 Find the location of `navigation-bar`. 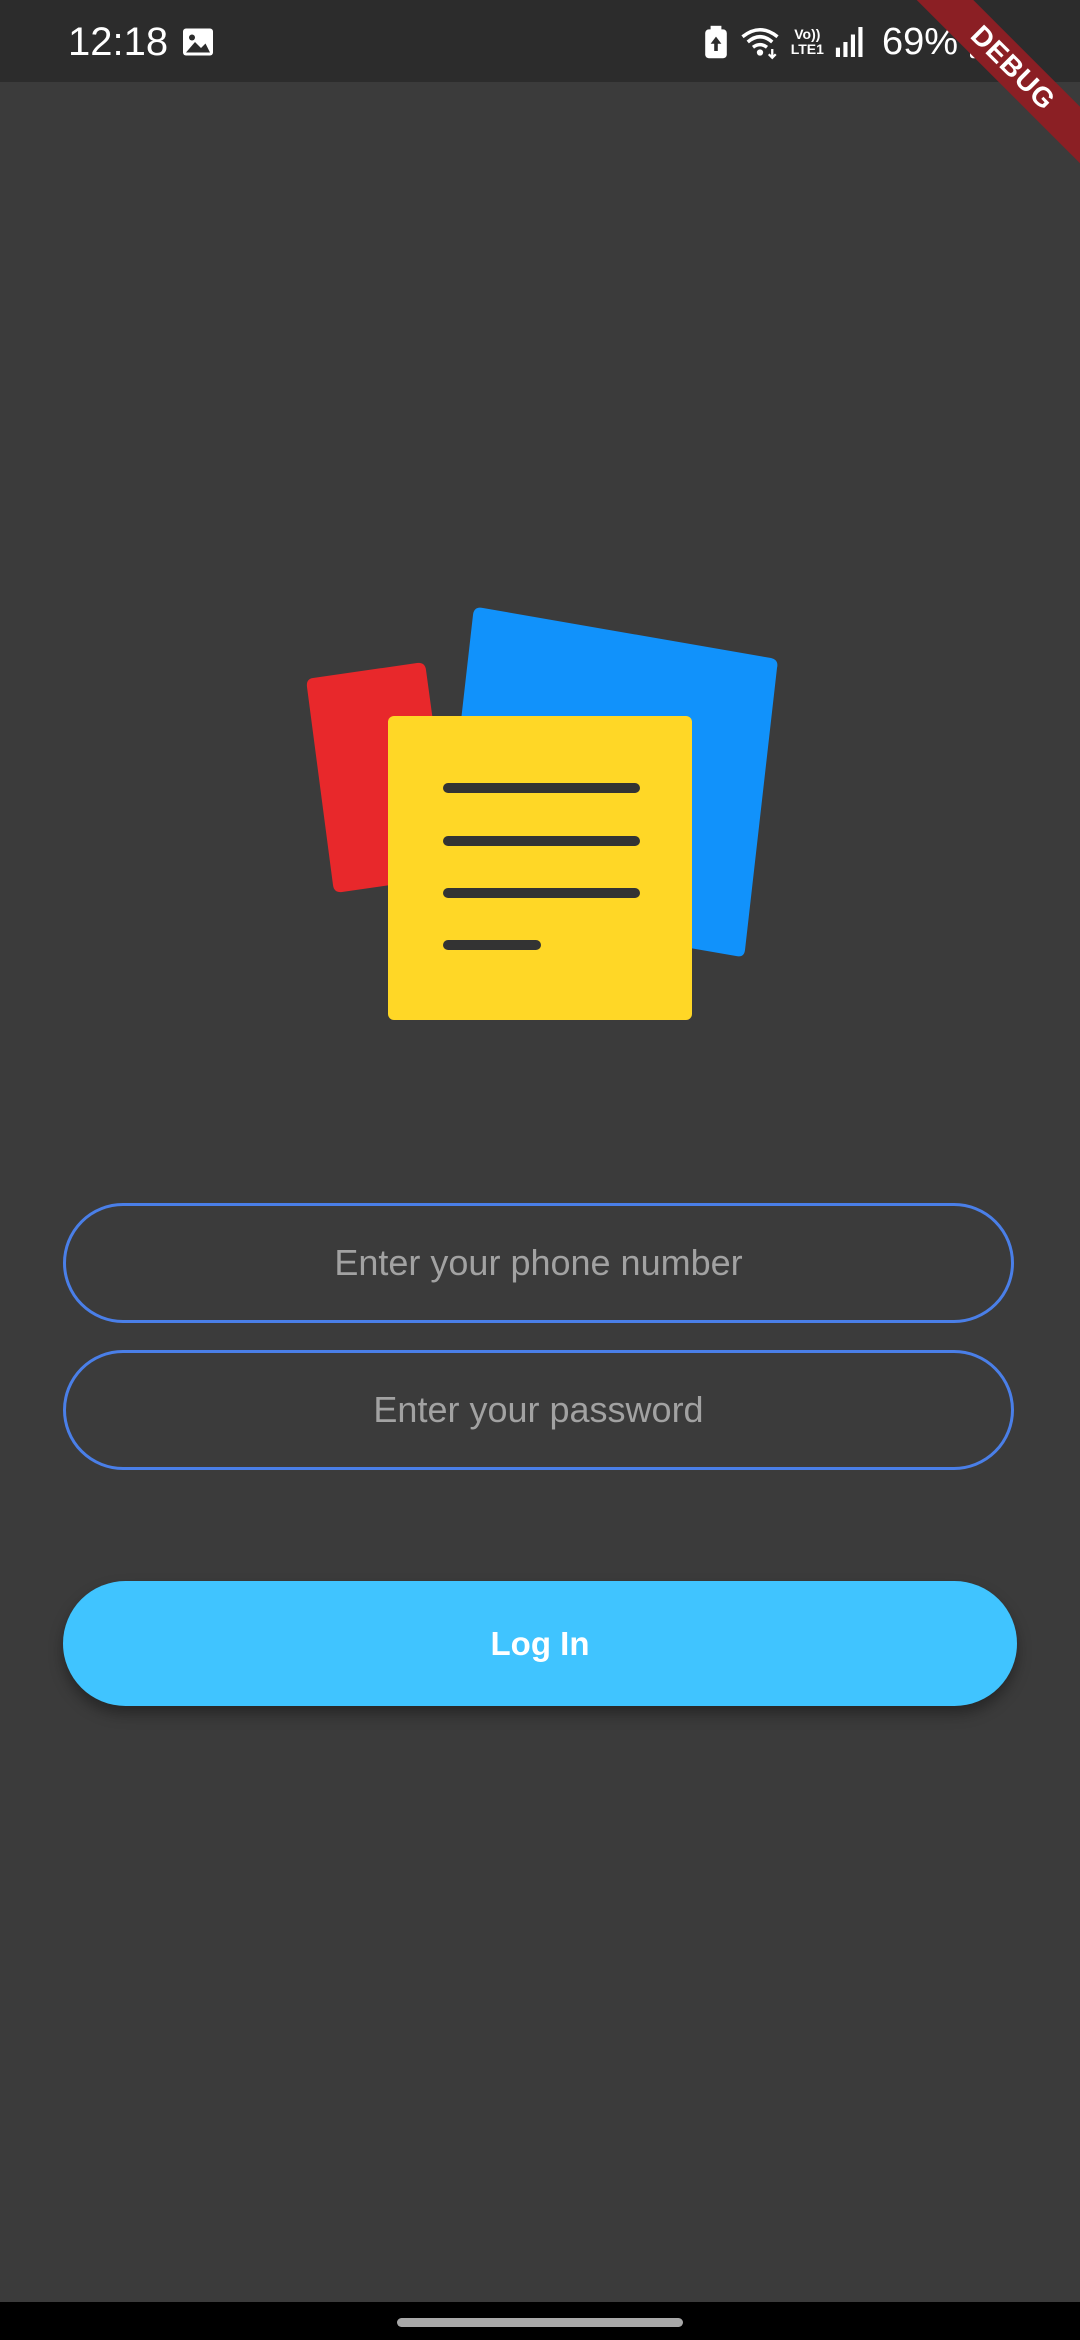

navigation-bar is located at coordinates (540, 2321).